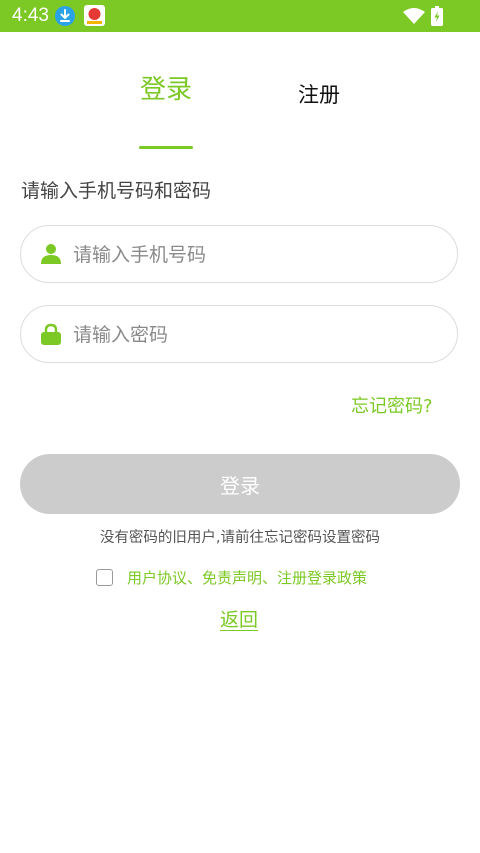 The image size is (480, 853). I want to click on active-tab-indicator, so click(166, 147).